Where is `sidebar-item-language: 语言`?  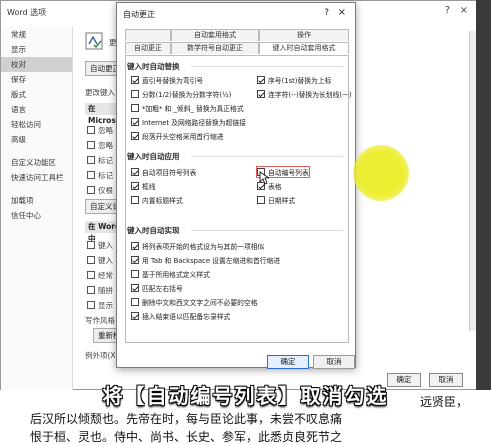 sidebar-item-language: 语言 is located at coordinates (36, 109).